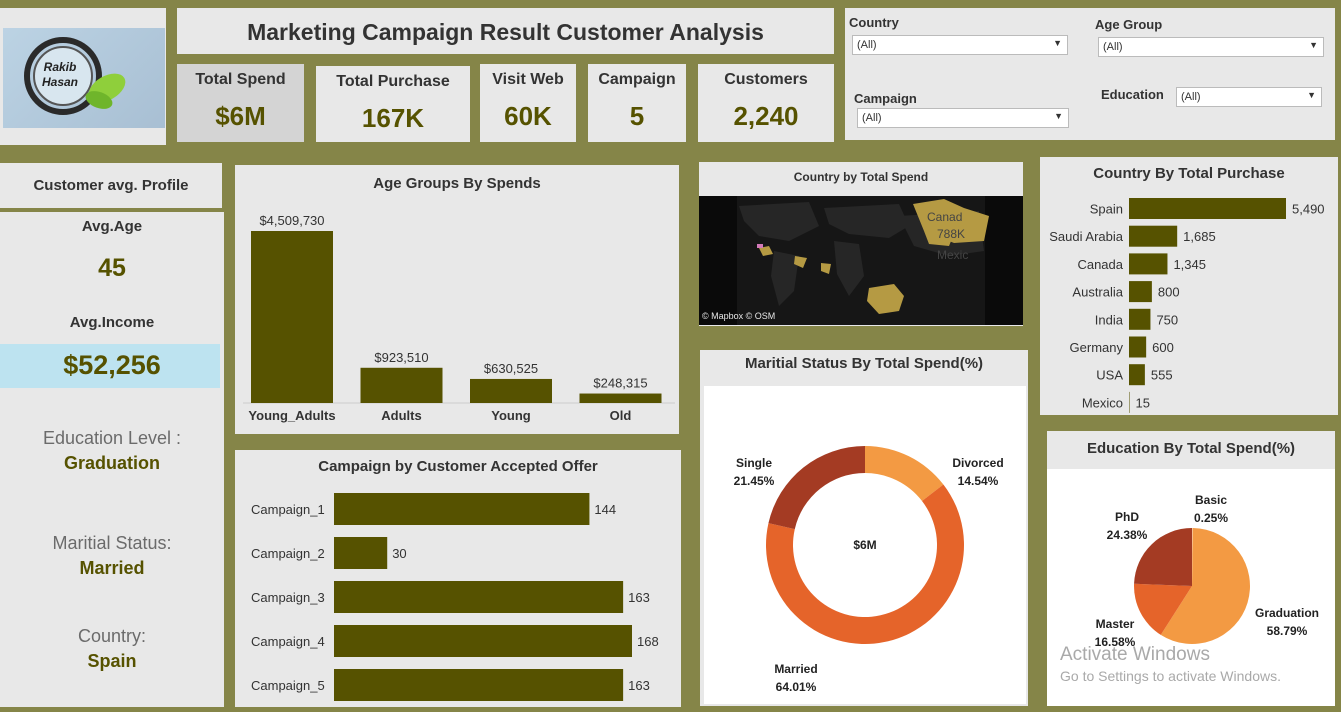 This screenshot has height=712, width=1341. Describe the element at coordinates (766, 79) in the screenshot. I see `kpi-label: Customers` at that location.